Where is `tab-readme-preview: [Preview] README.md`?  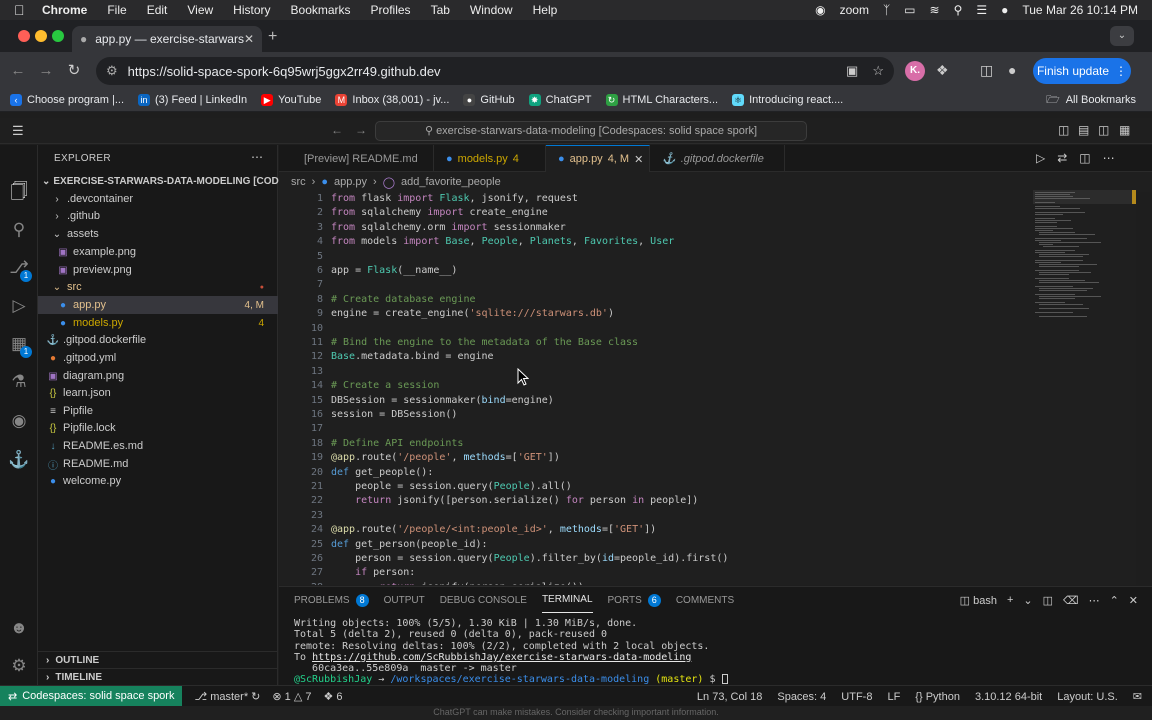 tab-readme-preview: [Preview] README.md is located at coordinates (356, 158).